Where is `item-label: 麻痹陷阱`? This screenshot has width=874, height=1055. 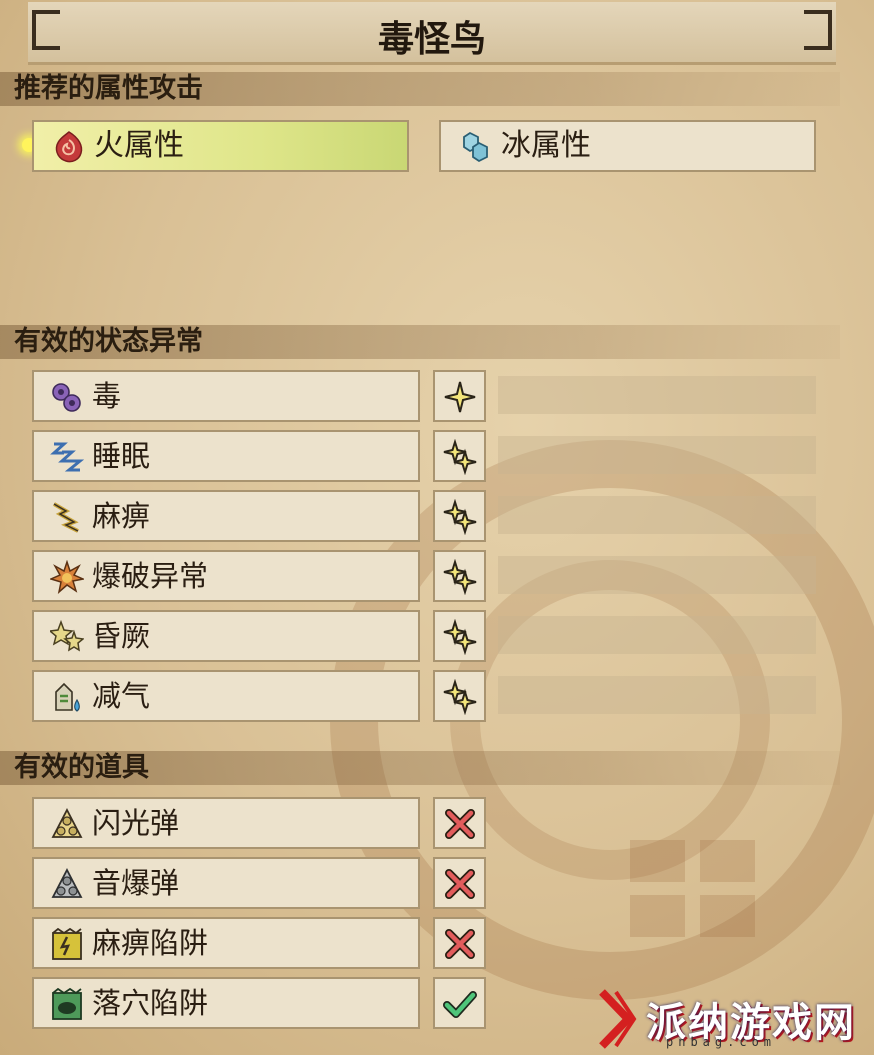 item-label: 麻痹陷阱 is located at coordinates (150, 943).